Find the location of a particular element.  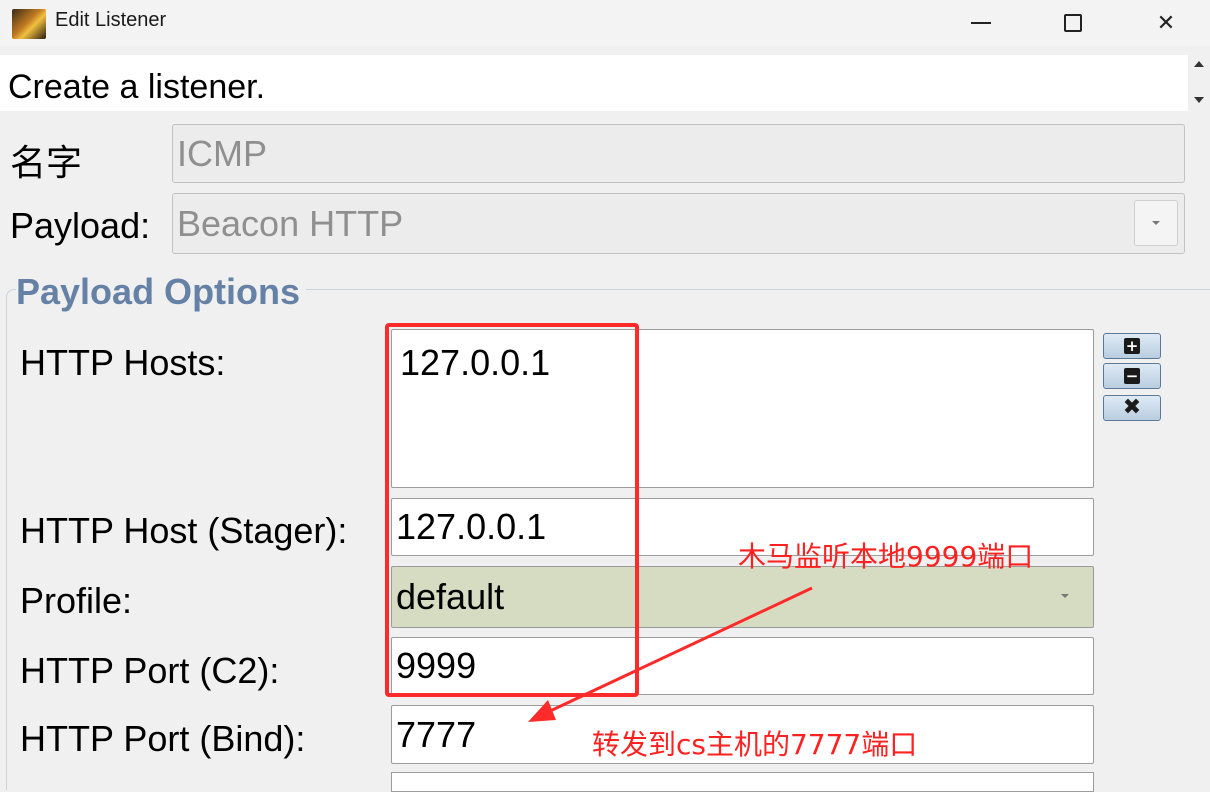

minimize-icon is located at coordinates (981, 23).